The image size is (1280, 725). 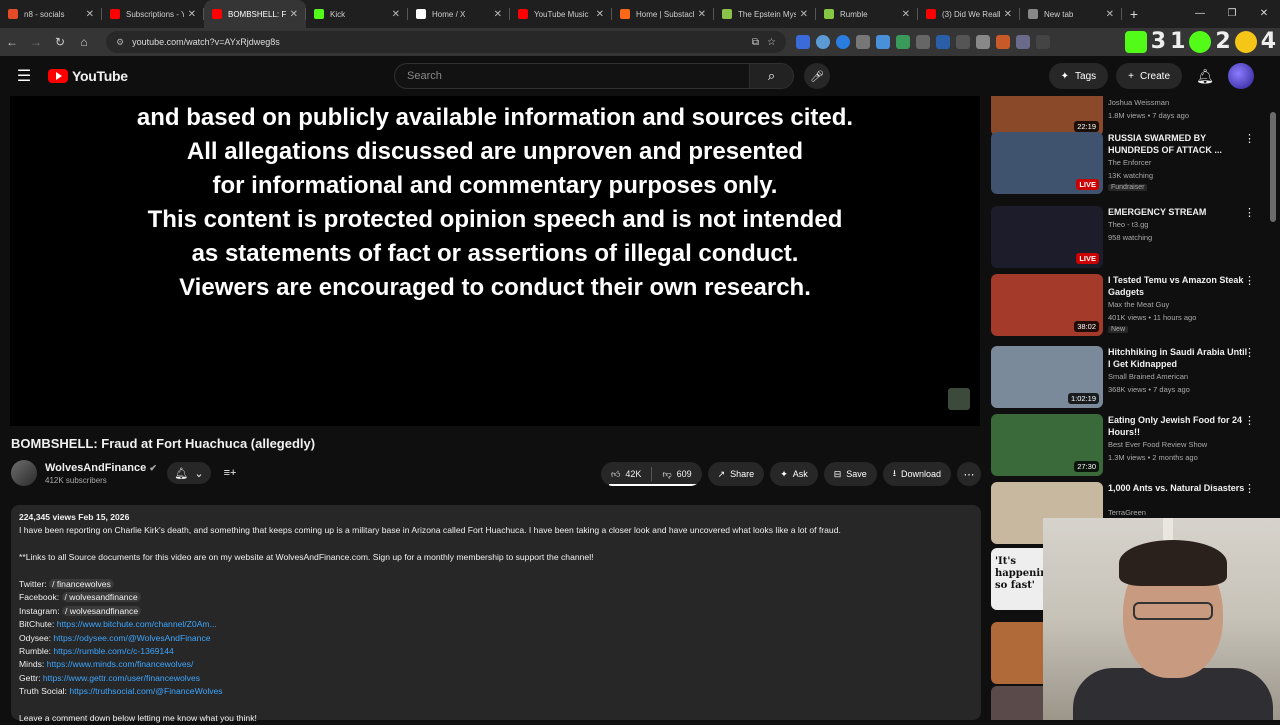 What do you see at coordinates (1178, 488) in the screenshot?
I see `recommended-video-title: 1,000 Ants vs. Natural Disasters` at bounding box center [1178, 488].